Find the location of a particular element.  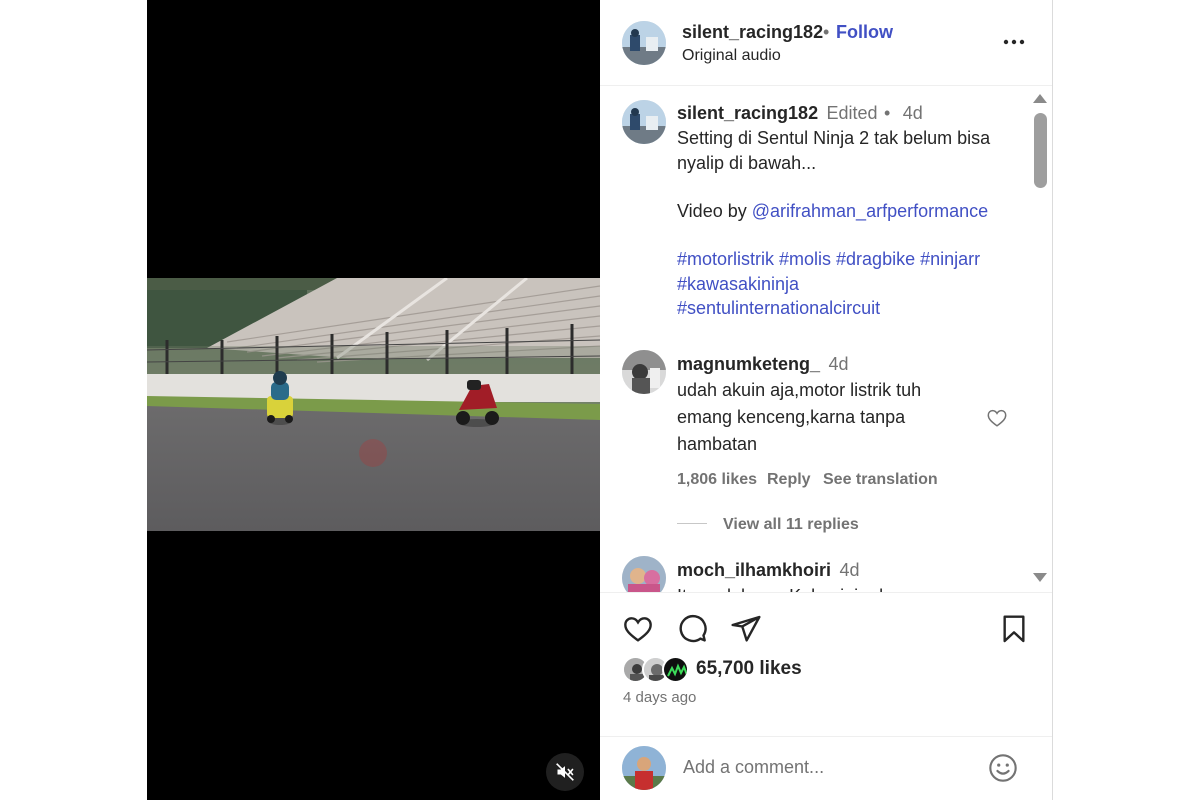

emoji-icon is located at coordinates (1003, 768).